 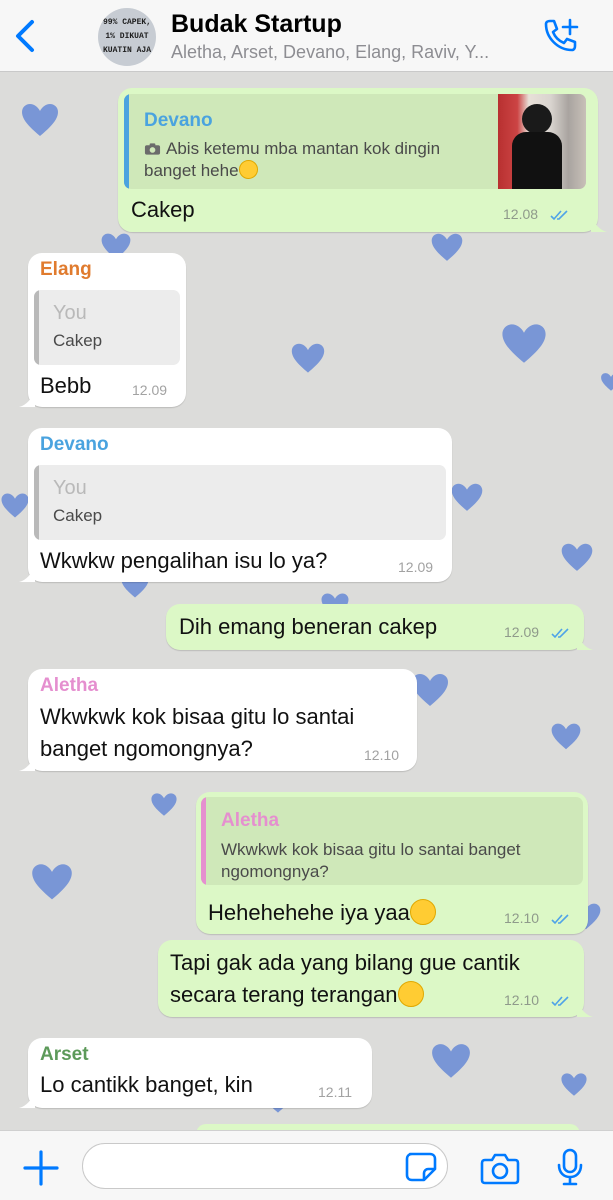 What do you see at coordinates (500, 1168) in the screenshot?
I see `camera-icon` at bounding box center [500, 1168].